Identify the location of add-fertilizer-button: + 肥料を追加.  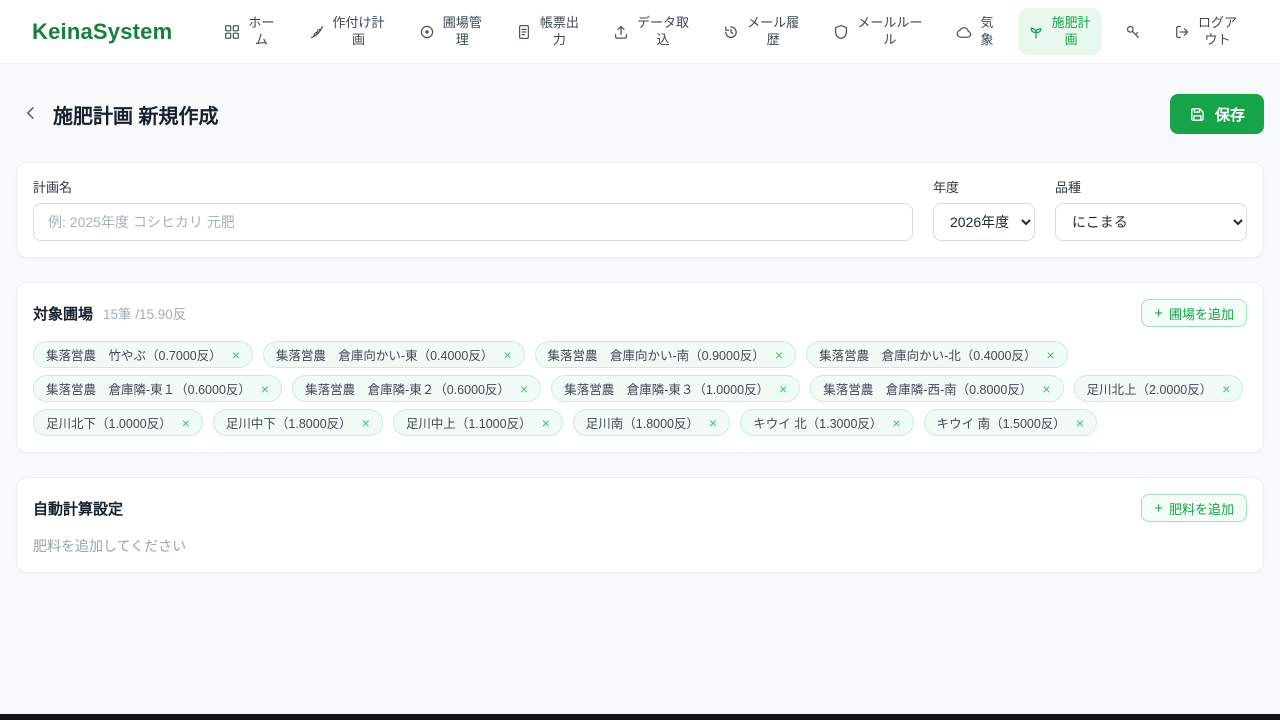
(1194, 508).